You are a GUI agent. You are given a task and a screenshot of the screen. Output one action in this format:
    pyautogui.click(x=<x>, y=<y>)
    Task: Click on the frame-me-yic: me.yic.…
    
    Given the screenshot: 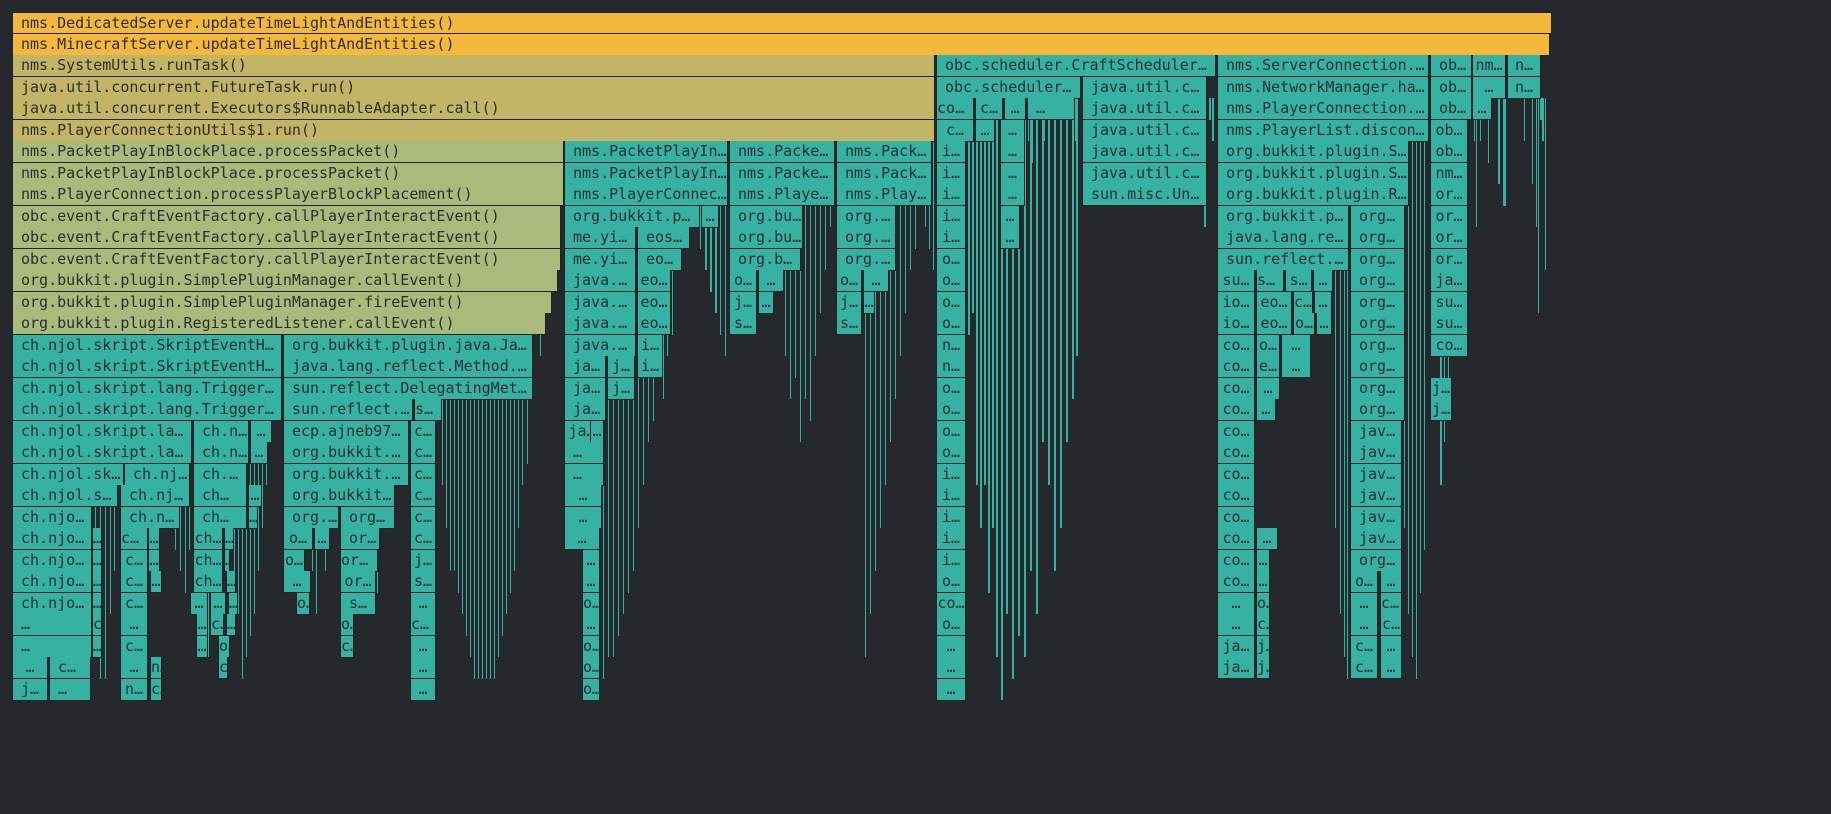 What is the action you would take?
    pyautogui.click(x=600, y=238)
    